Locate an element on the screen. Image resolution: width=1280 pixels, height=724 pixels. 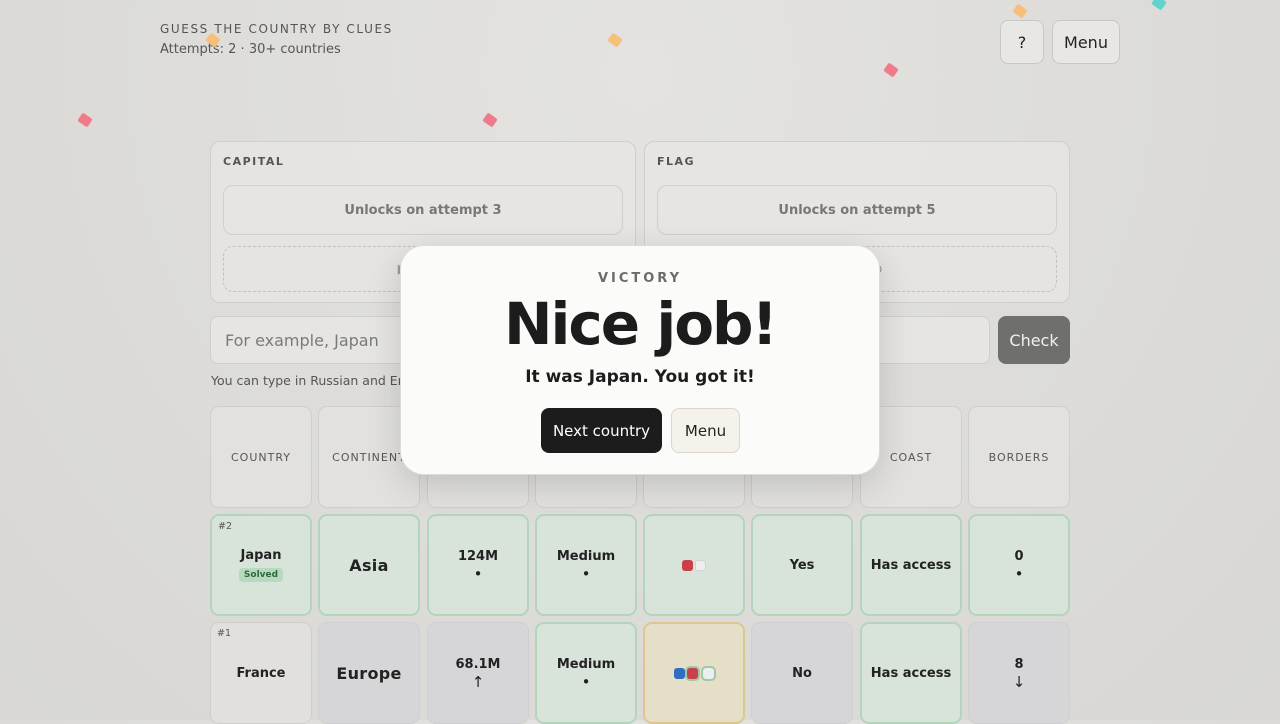
game-title: GUESS THE COUNTRY BY CLUES is located at coordinates (276, 29).